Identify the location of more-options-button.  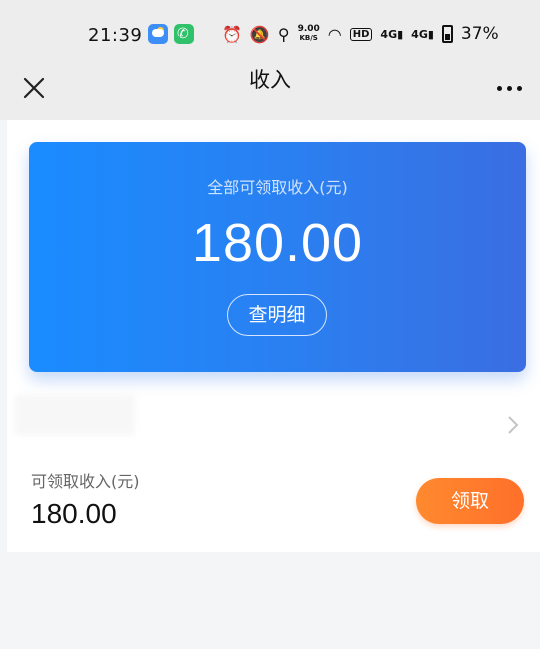
(509, 88).